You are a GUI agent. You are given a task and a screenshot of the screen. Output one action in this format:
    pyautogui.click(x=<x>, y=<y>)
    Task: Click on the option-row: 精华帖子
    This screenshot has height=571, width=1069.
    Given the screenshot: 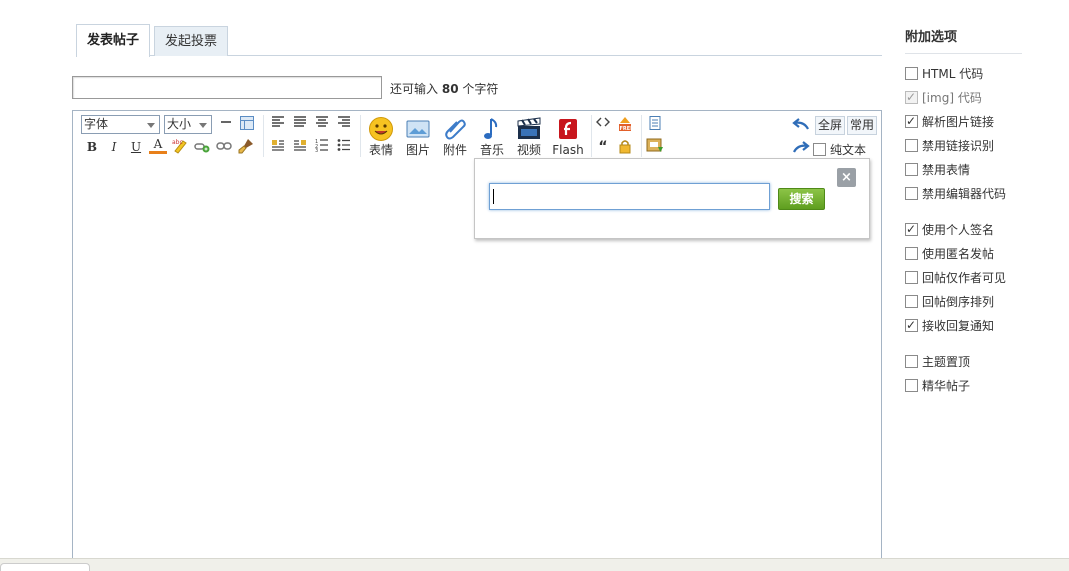 What is the action you would take?
    pyautogui.click(x=937, y=386)
    